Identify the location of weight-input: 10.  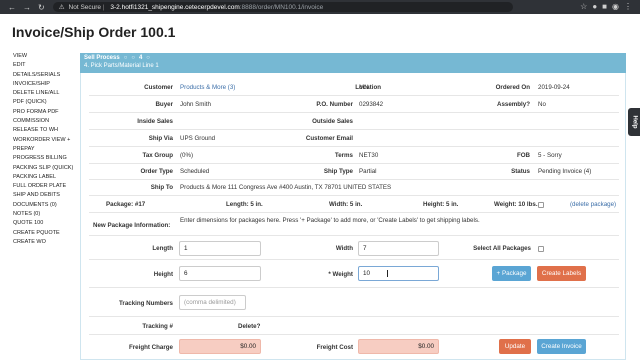
(398, 273).